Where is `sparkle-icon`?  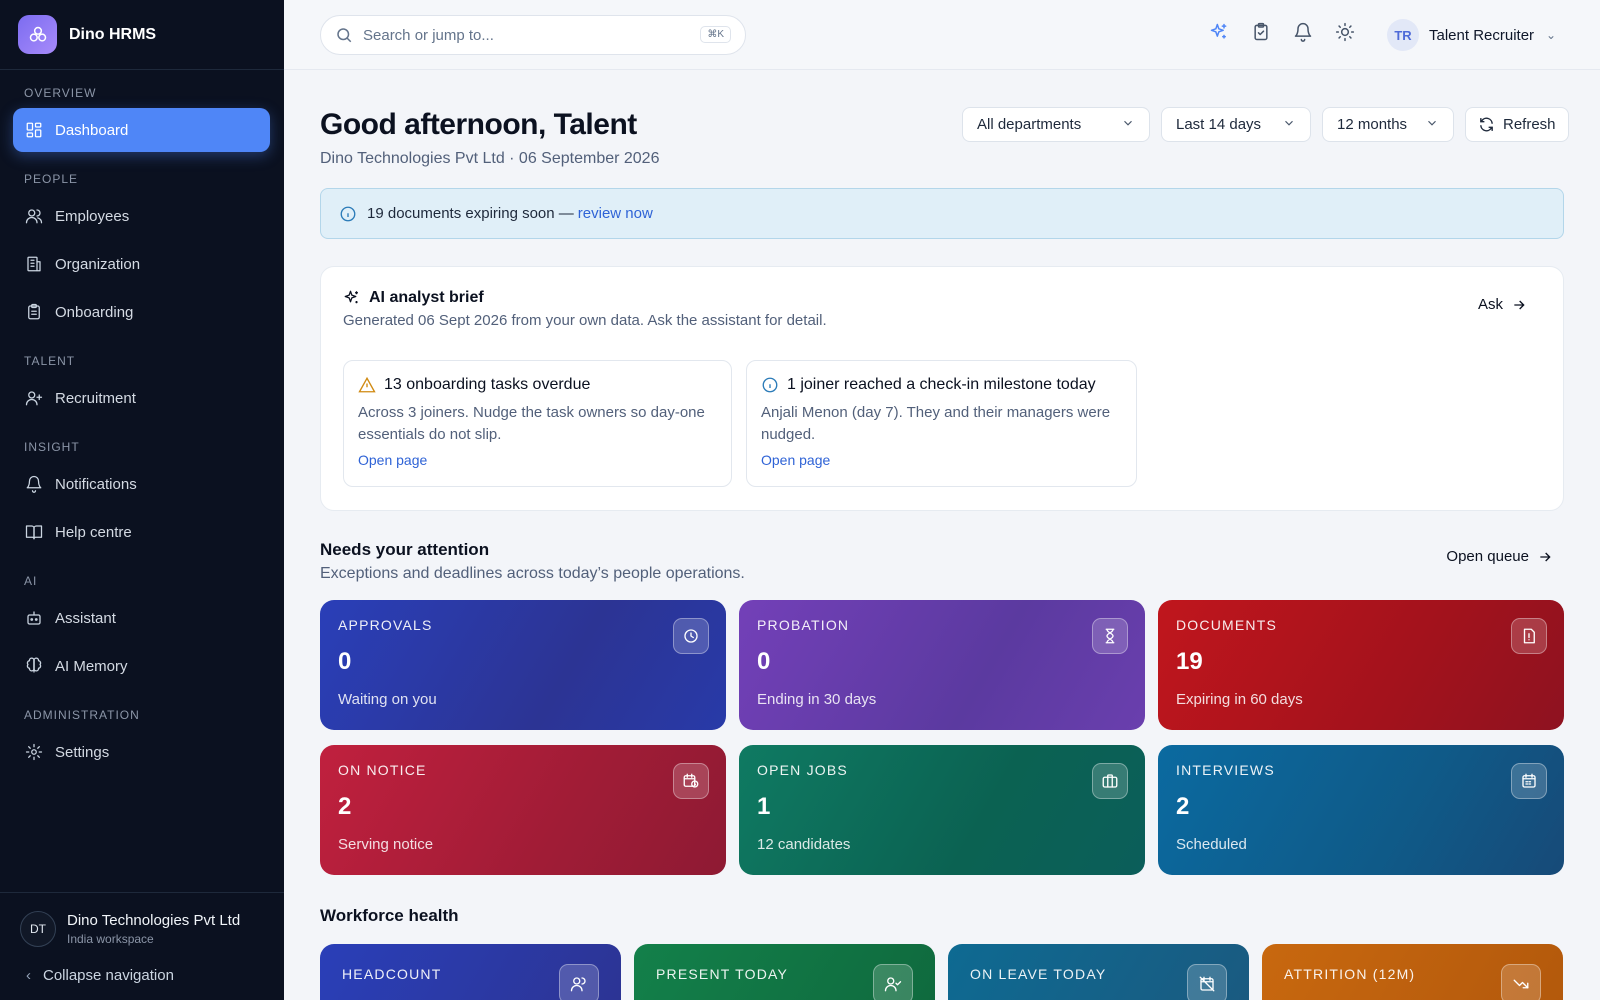 sparkle-icon is located at coordinates (1218, 31).